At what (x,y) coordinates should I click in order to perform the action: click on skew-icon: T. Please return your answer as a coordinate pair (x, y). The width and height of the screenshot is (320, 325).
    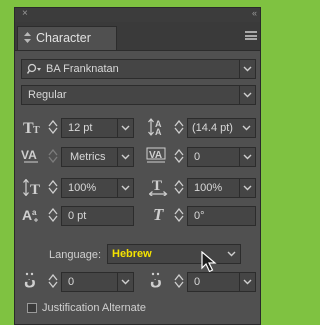
    Looking at the image, I should click on (160, 215).